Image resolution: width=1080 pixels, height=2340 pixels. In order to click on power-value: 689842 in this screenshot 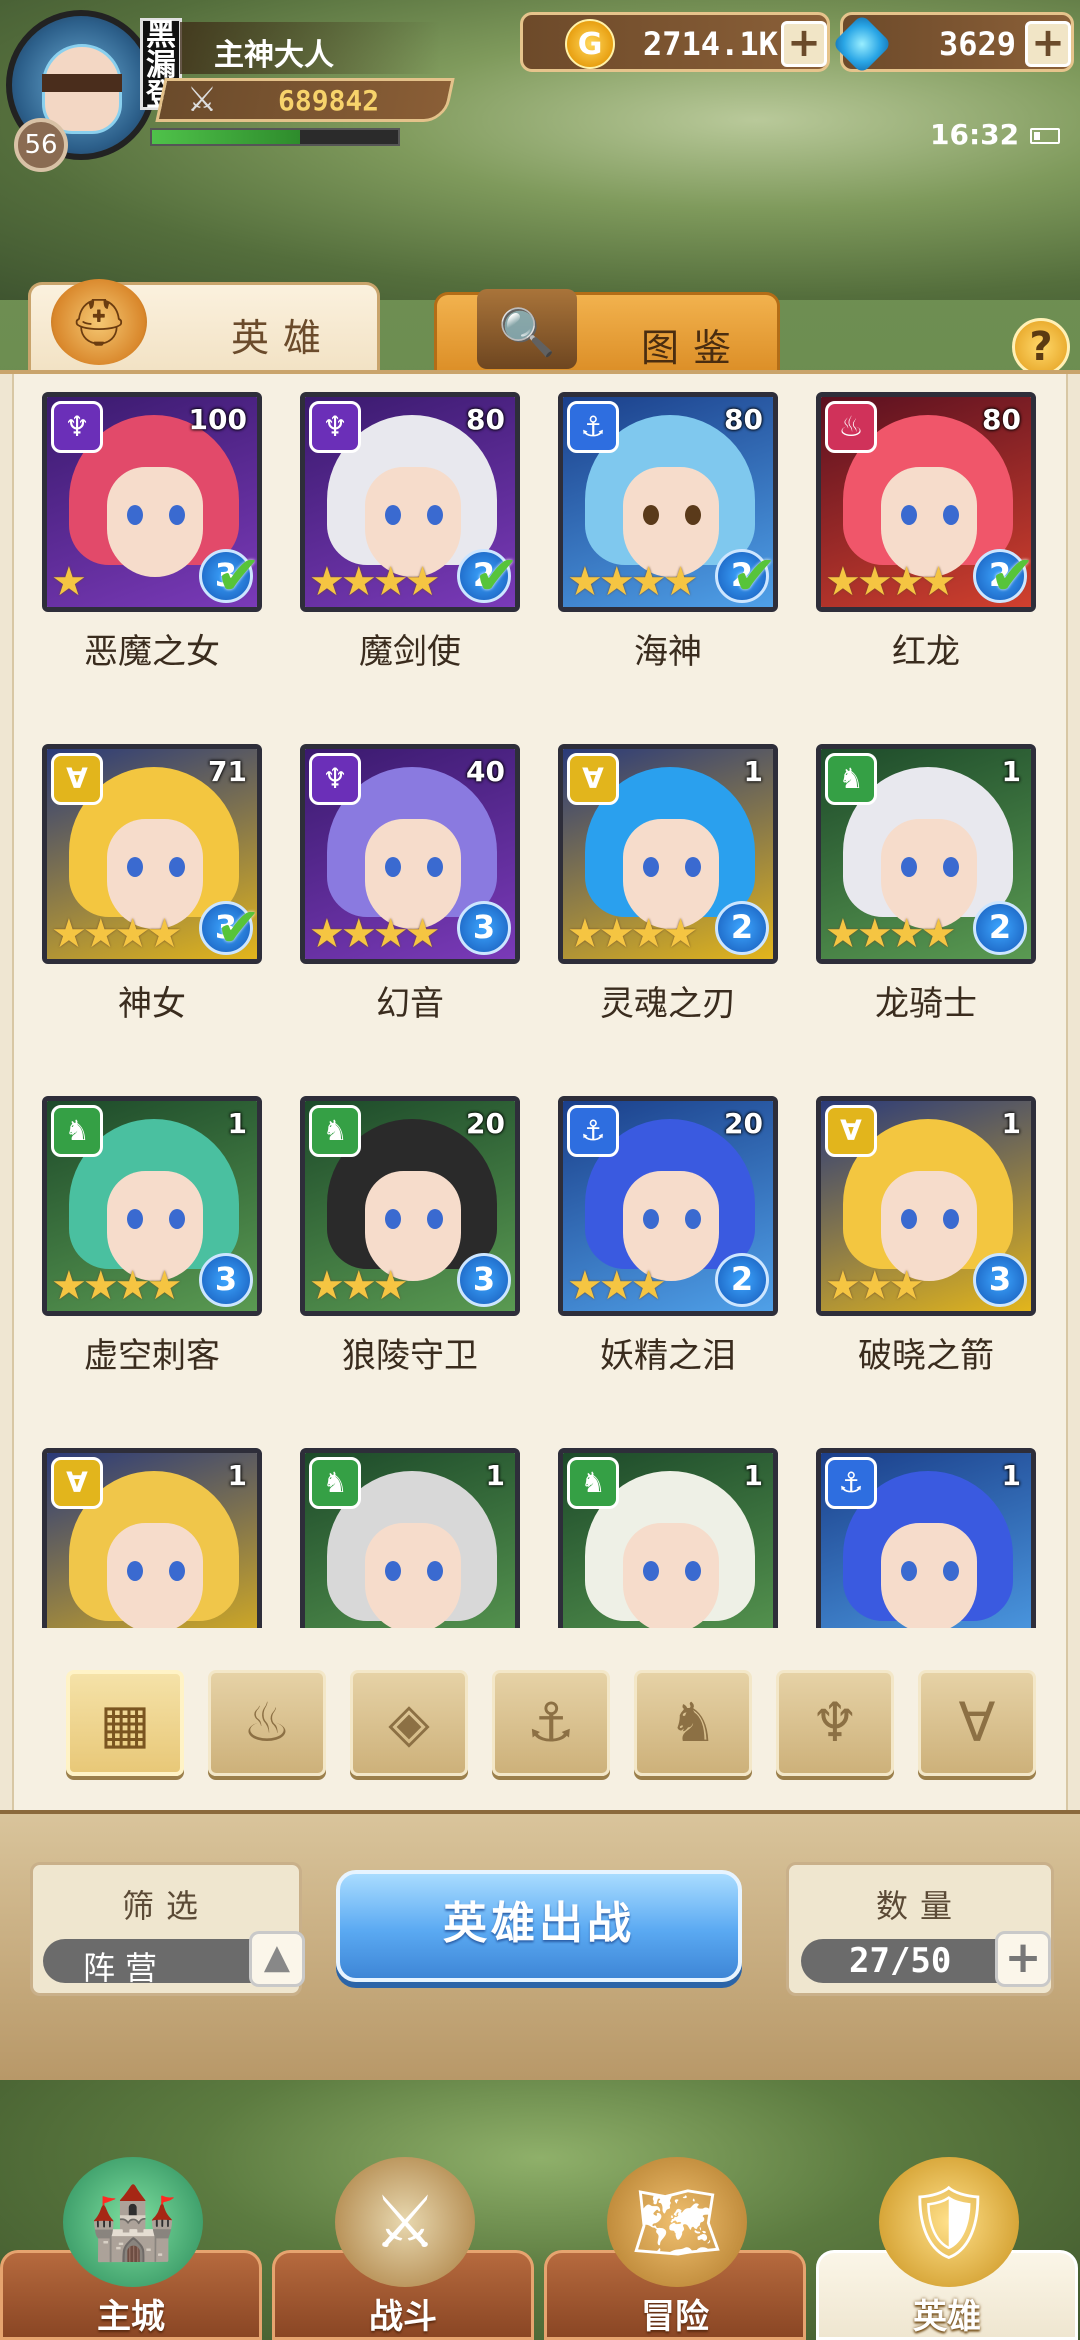, I will do `click(329, 100)`.